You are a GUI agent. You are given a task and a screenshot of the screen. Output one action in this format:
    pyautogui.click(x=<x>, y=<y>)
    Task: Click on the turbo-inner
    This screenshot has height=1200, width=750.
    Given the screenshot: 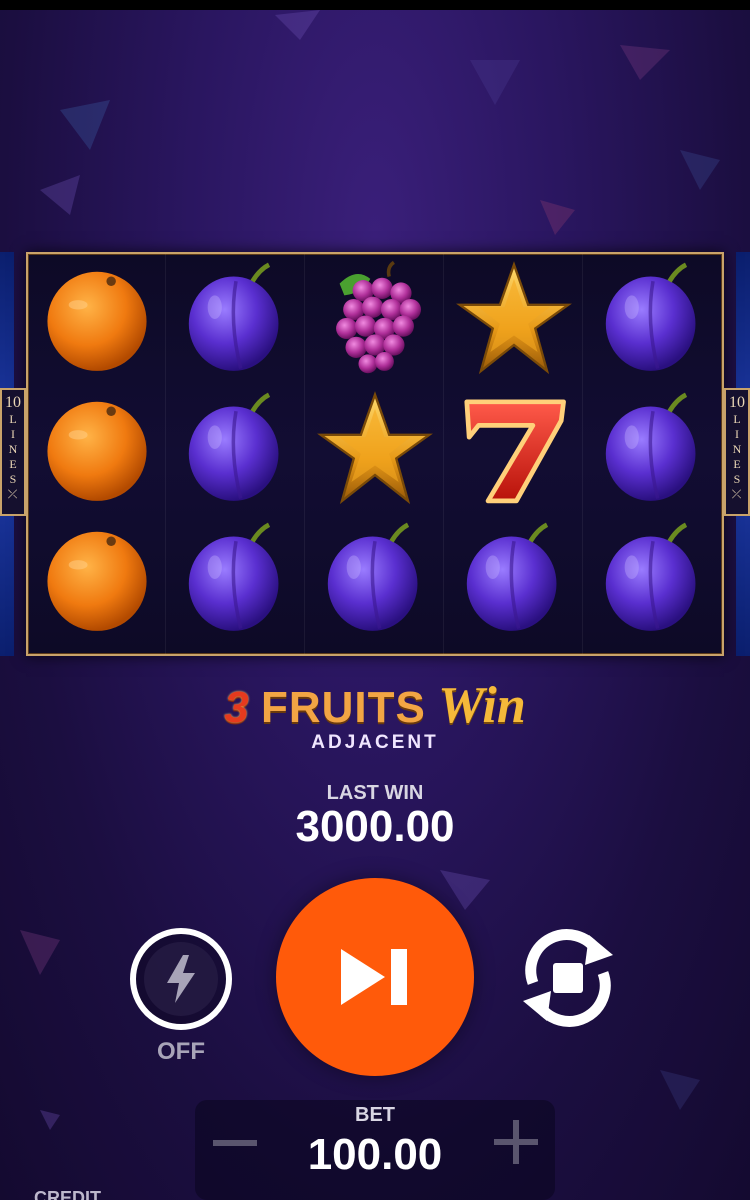 What is the action you would take?
    pyautogui.click(x=181, y=979)
    